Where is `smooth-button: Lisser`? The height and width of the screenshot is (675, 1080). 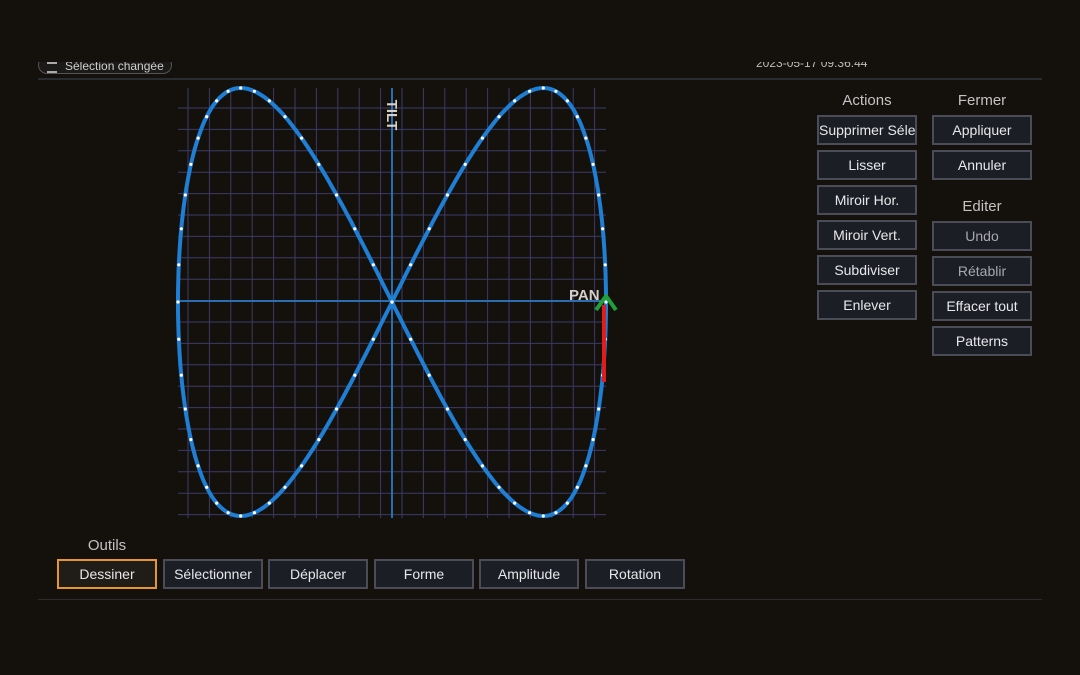
smooth-button: Lisser is located at coordinates (867, 165).